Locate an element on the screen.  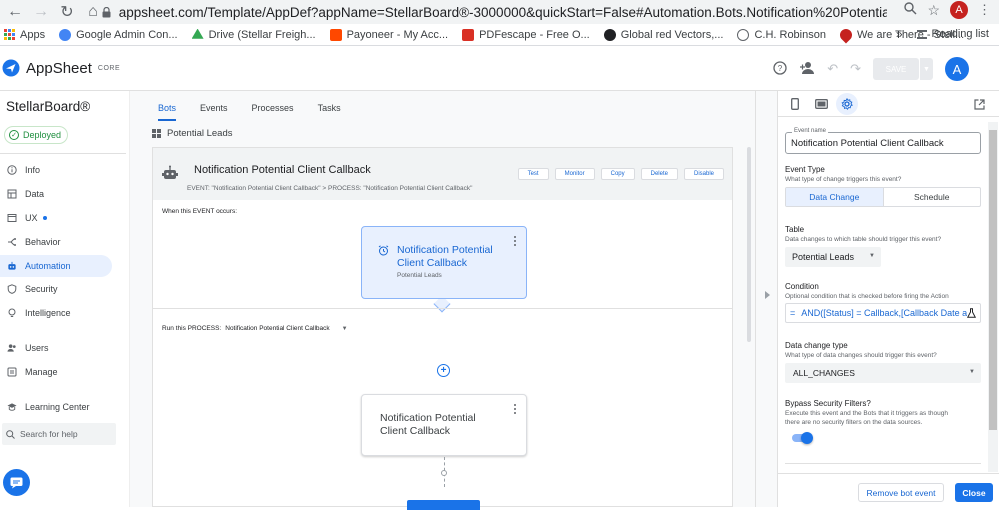
reading-list-label: Reading list is located at coordinates (960, 34).